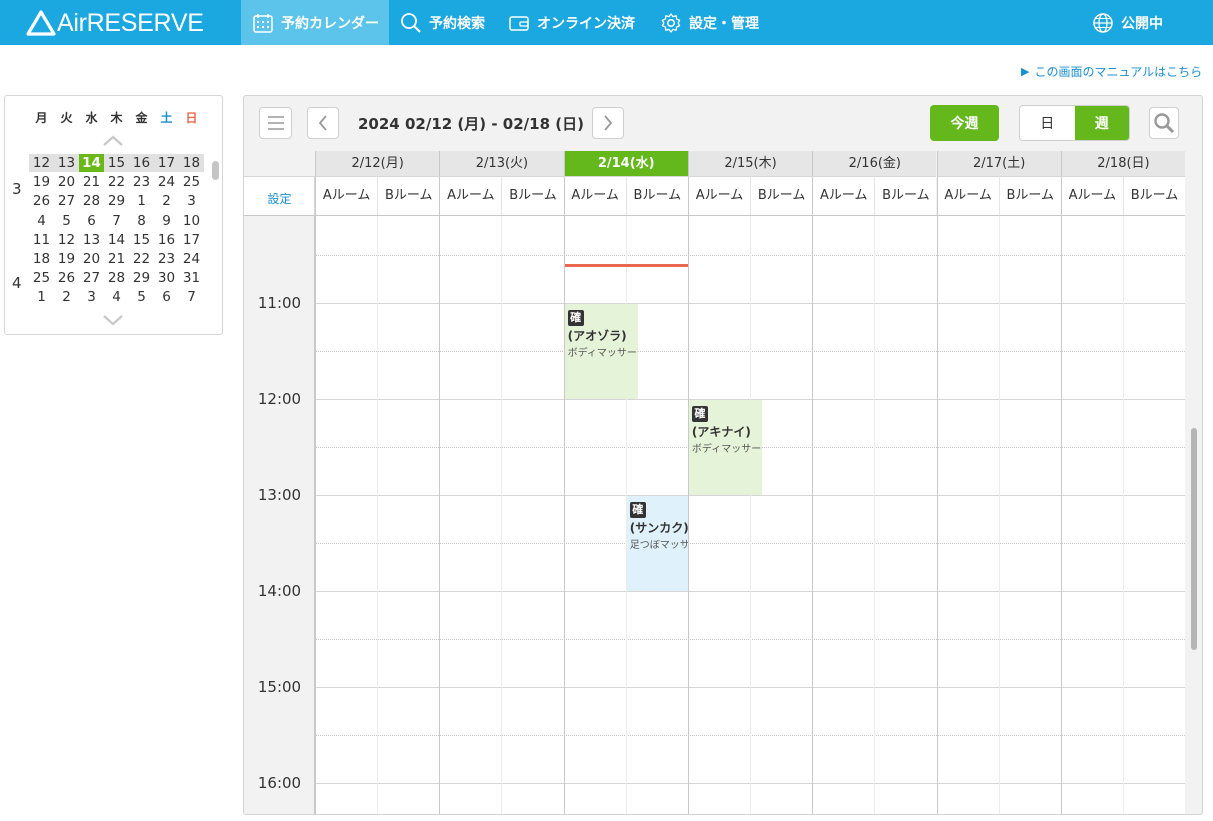 Image resolution: width=1213 pixels, height=821 pixels. I want to click on nav-reservation-search: 予約検索, so click(442, 22).